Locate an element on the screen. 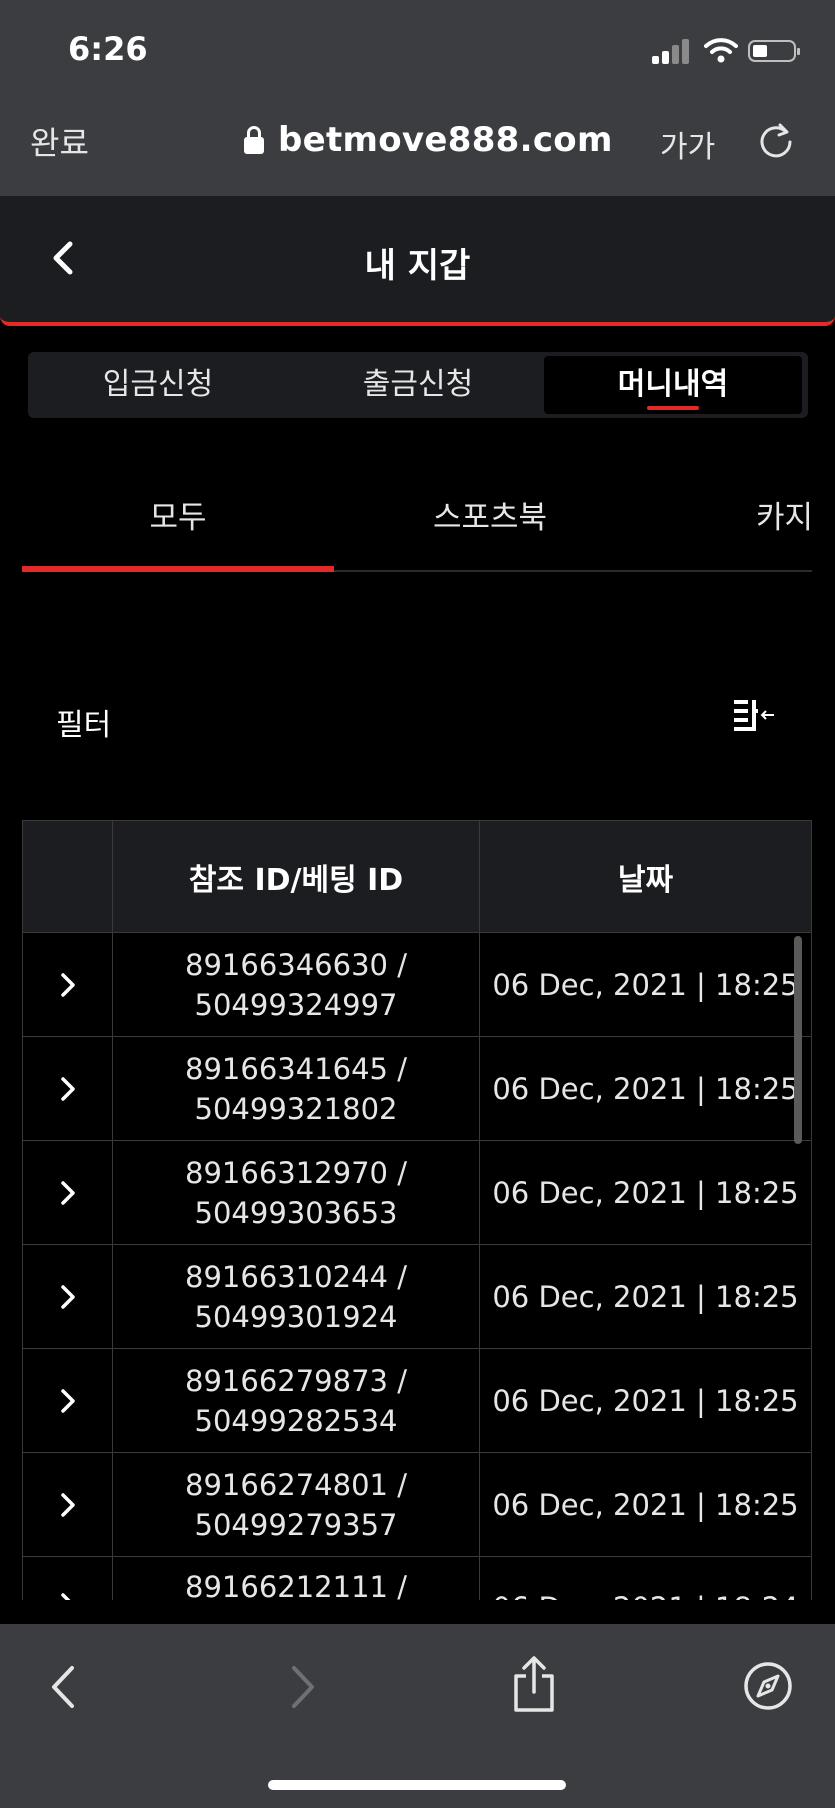  wallet-tabs: 입금신청 출금신청 머니내역 is located at coordinates (418, 385).